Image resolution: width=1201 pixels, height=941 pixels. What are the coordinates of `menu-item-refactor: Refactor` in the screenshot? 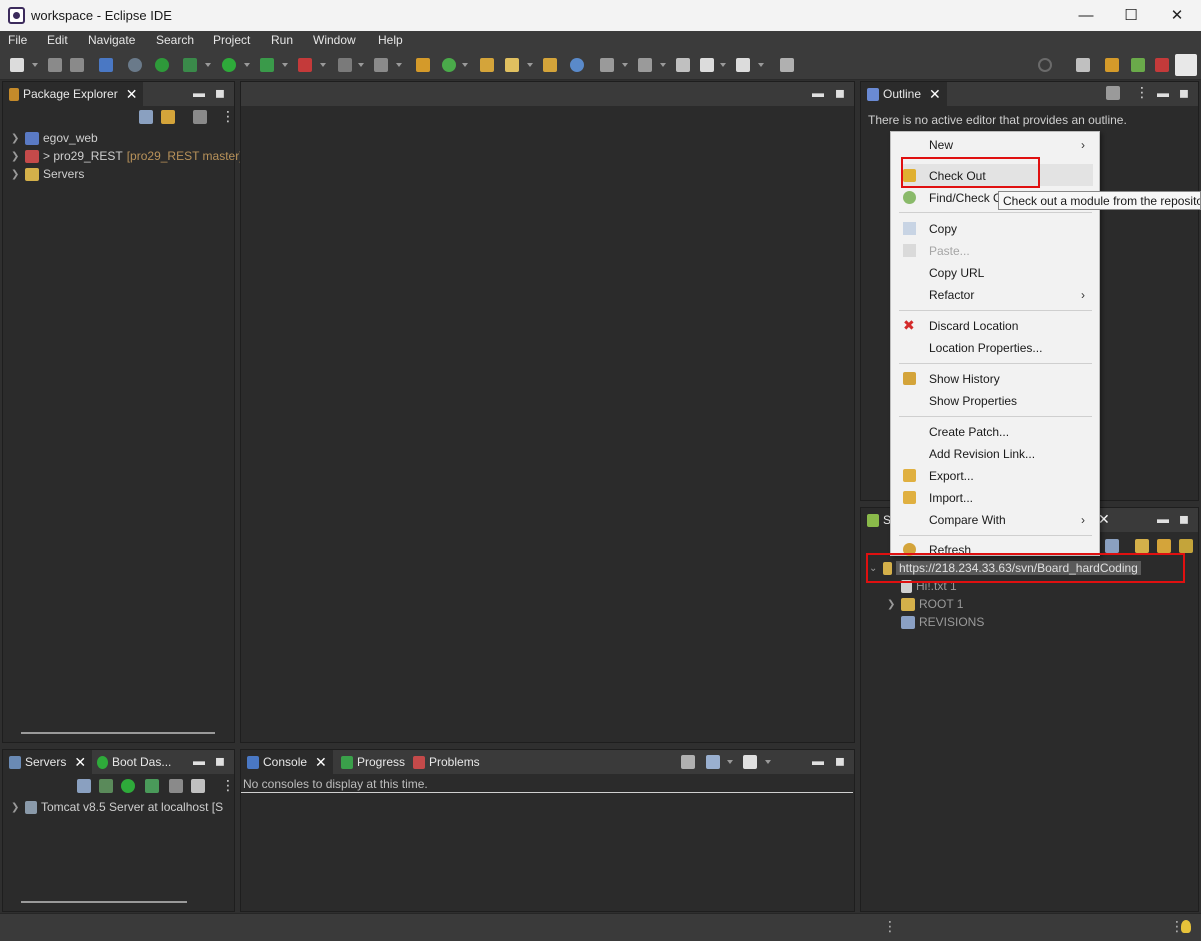 It's located at (951, 295).